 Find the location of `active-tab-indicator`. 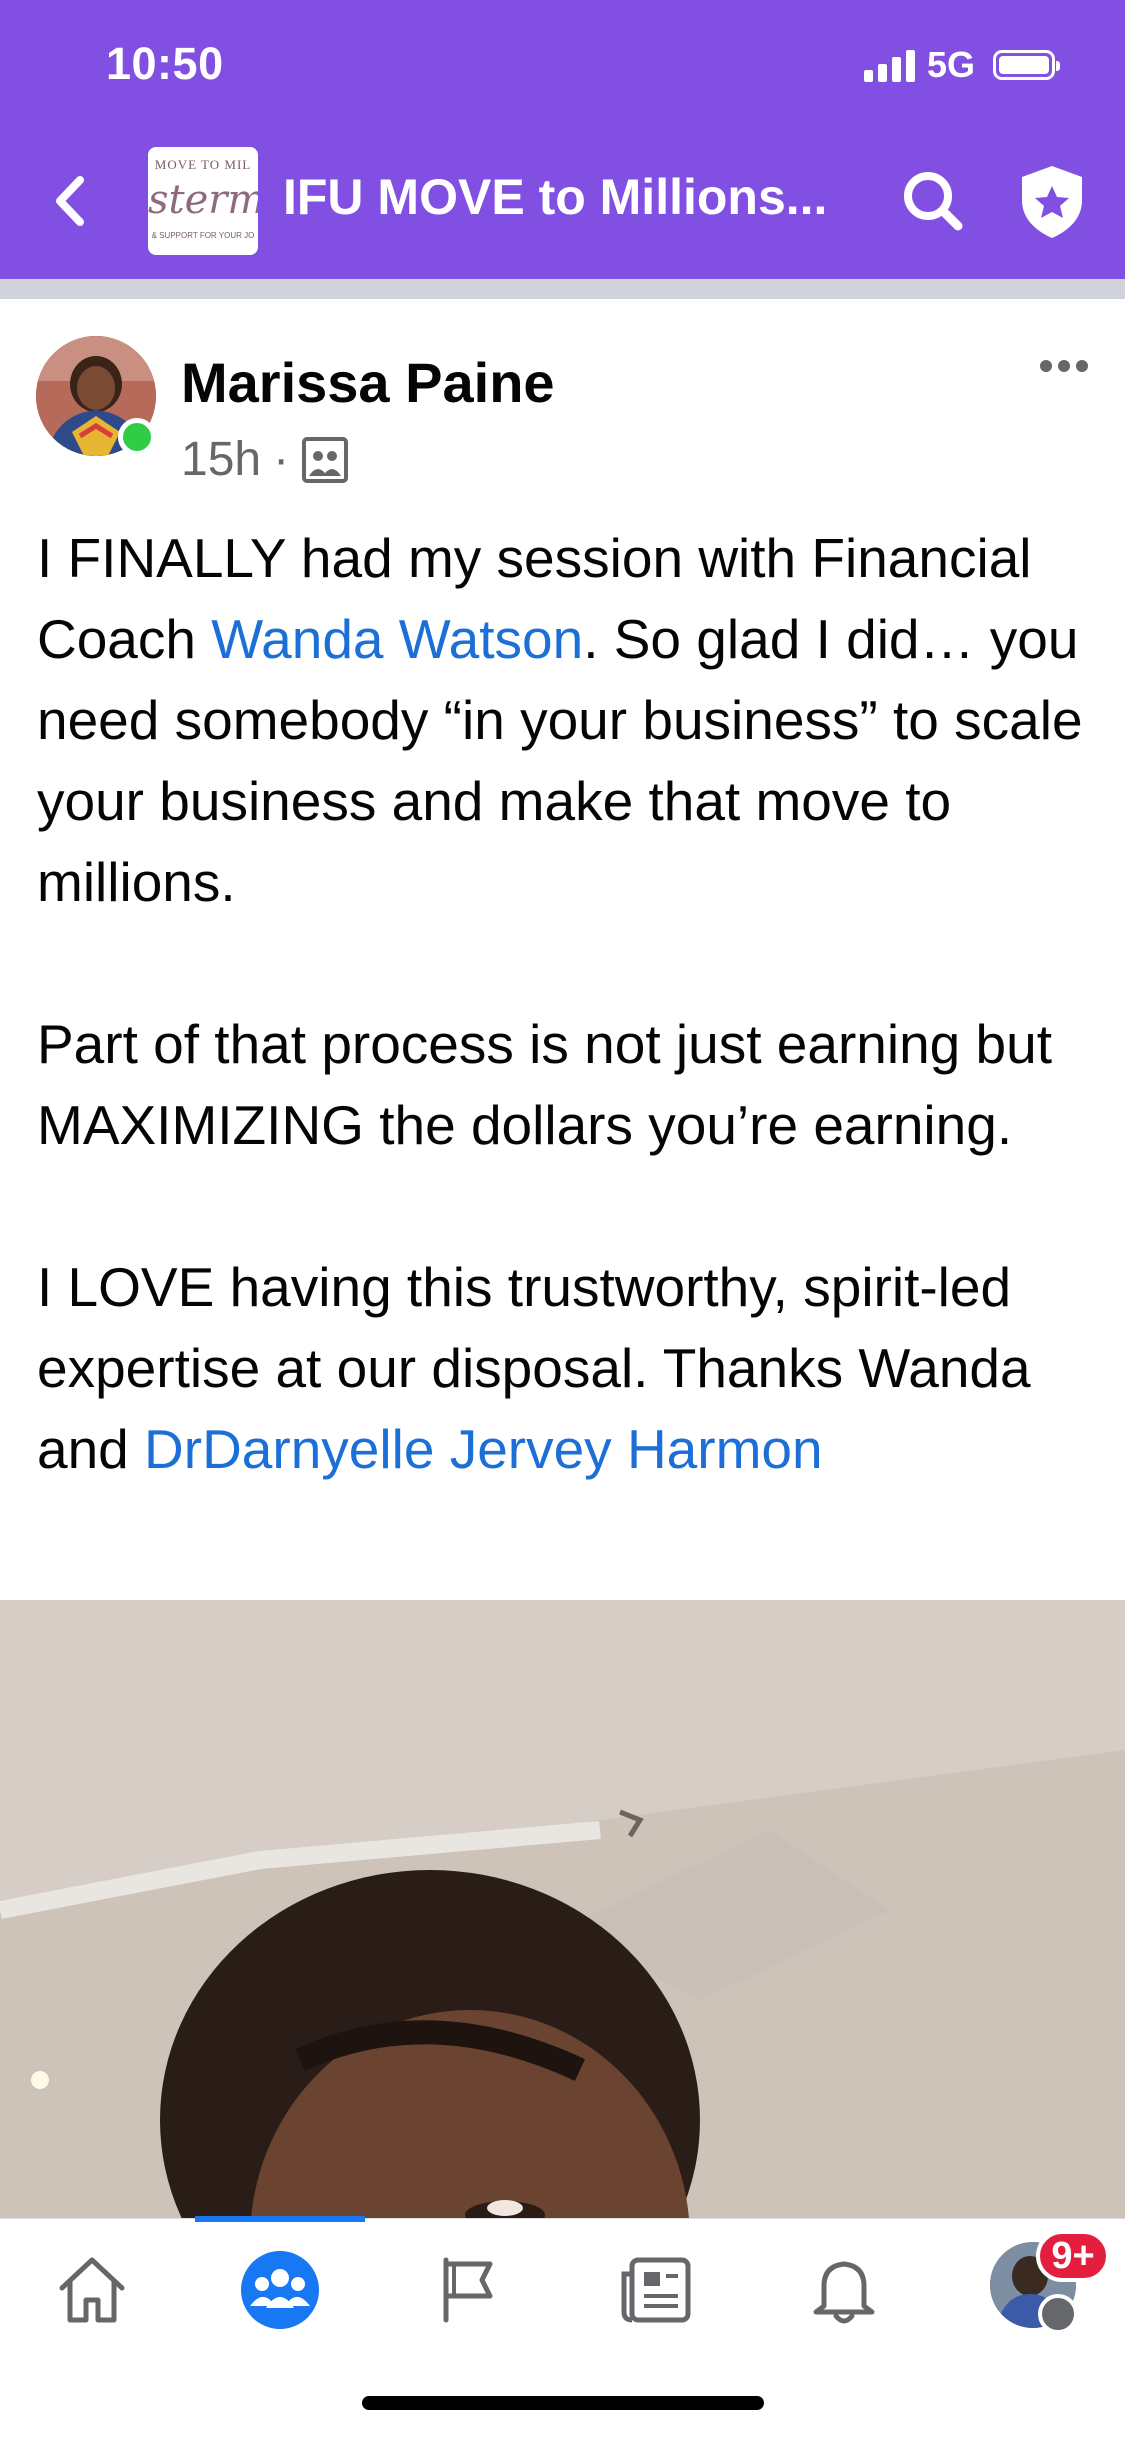

active-tab-indicator is located at coordinates (280, 2219).